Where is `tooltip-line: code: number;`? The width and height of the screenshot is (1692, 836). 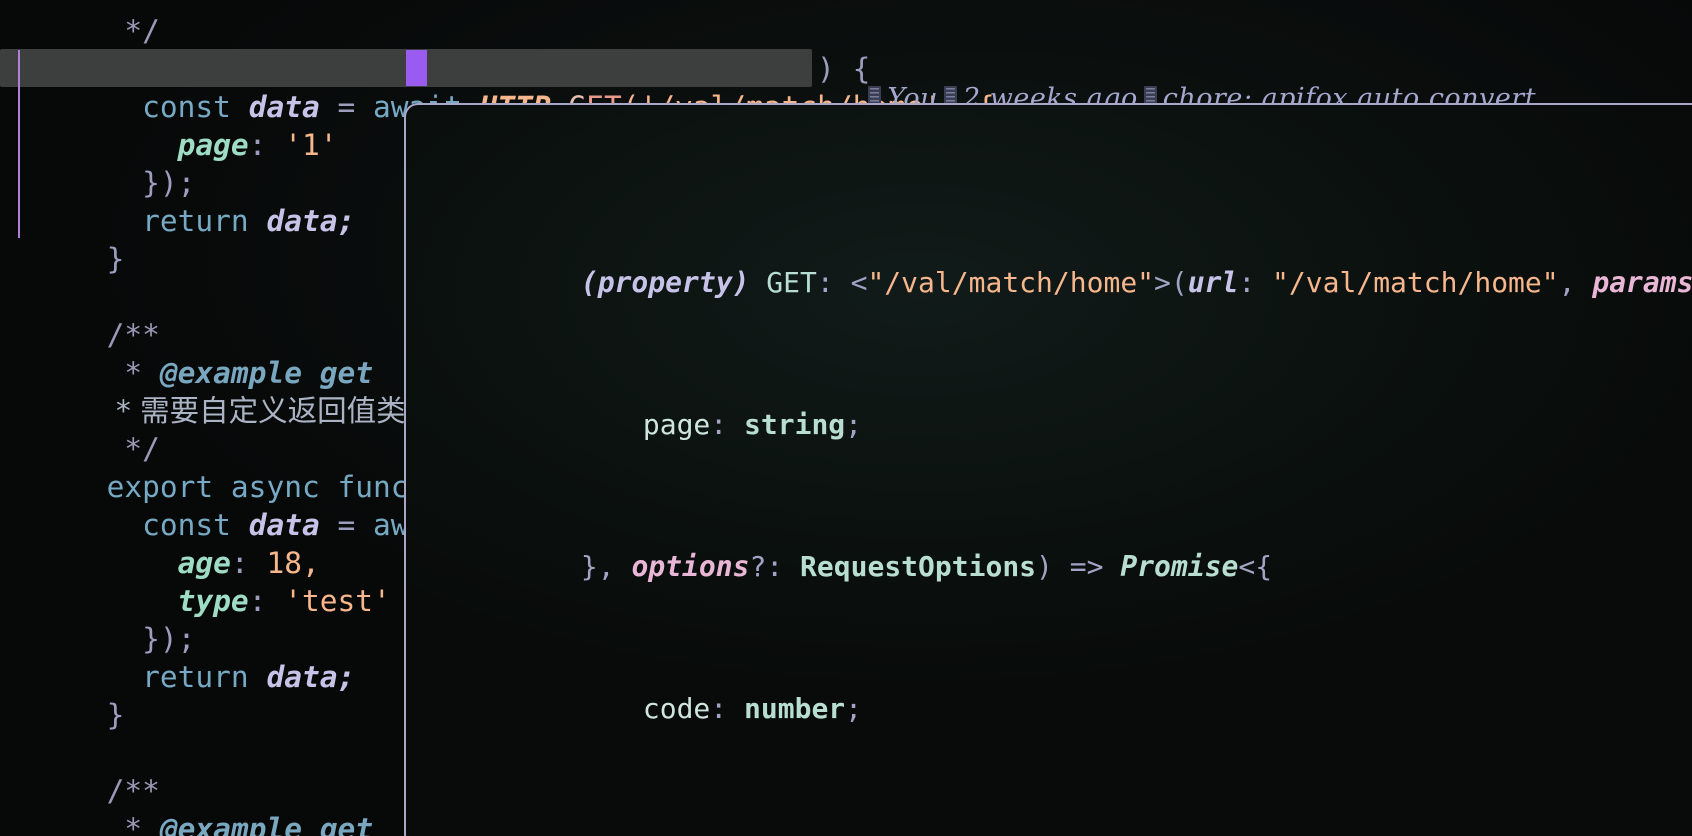
tooltip-line: code: number; is located at coordinates (752, 708).